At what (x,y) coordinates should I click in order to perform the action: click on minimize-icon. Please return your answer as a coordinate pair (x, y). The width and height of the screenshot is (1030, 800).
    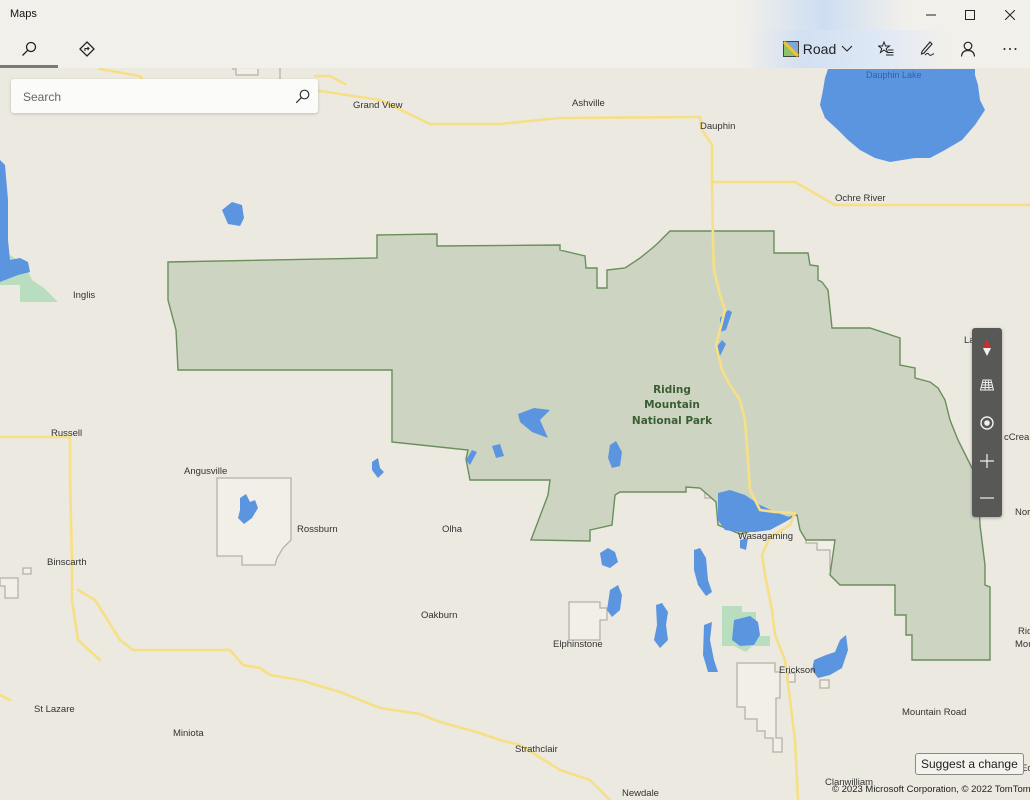
    Looking at the image, I should click on (931, 15).